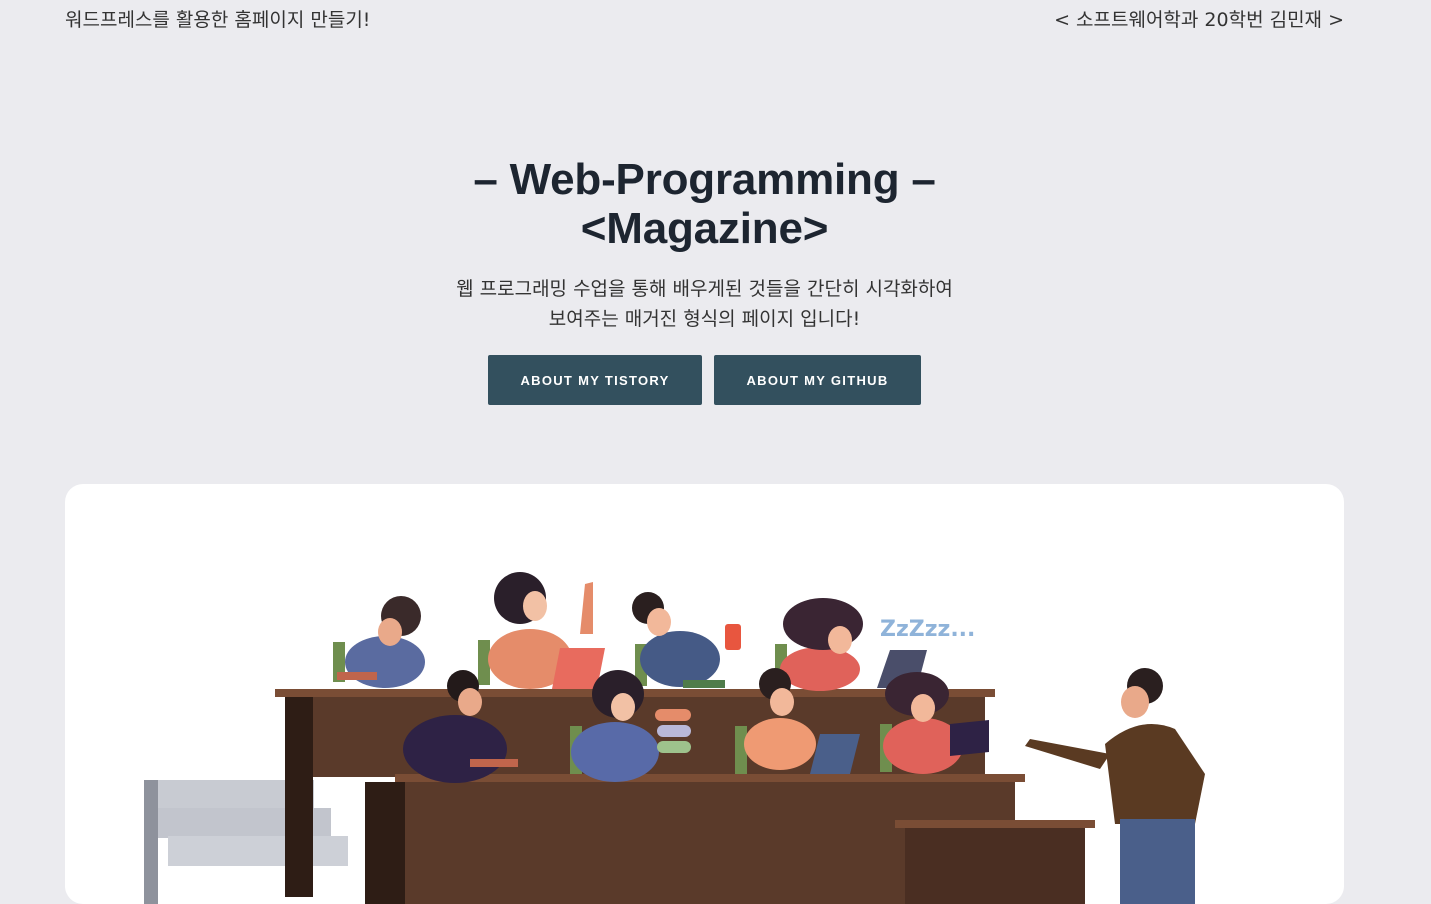  I want to click on about-github-label: ABOUT MY GITHUB, so click(817, 380).